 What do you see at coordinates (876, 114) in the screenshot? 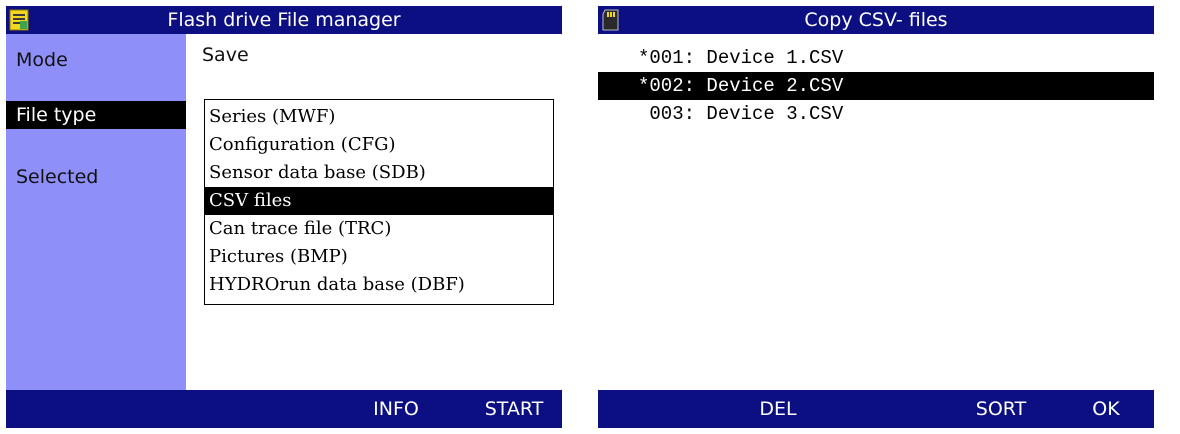
I see `list-item: 003: Device 3.CSV` at bounding box center [876, 114].